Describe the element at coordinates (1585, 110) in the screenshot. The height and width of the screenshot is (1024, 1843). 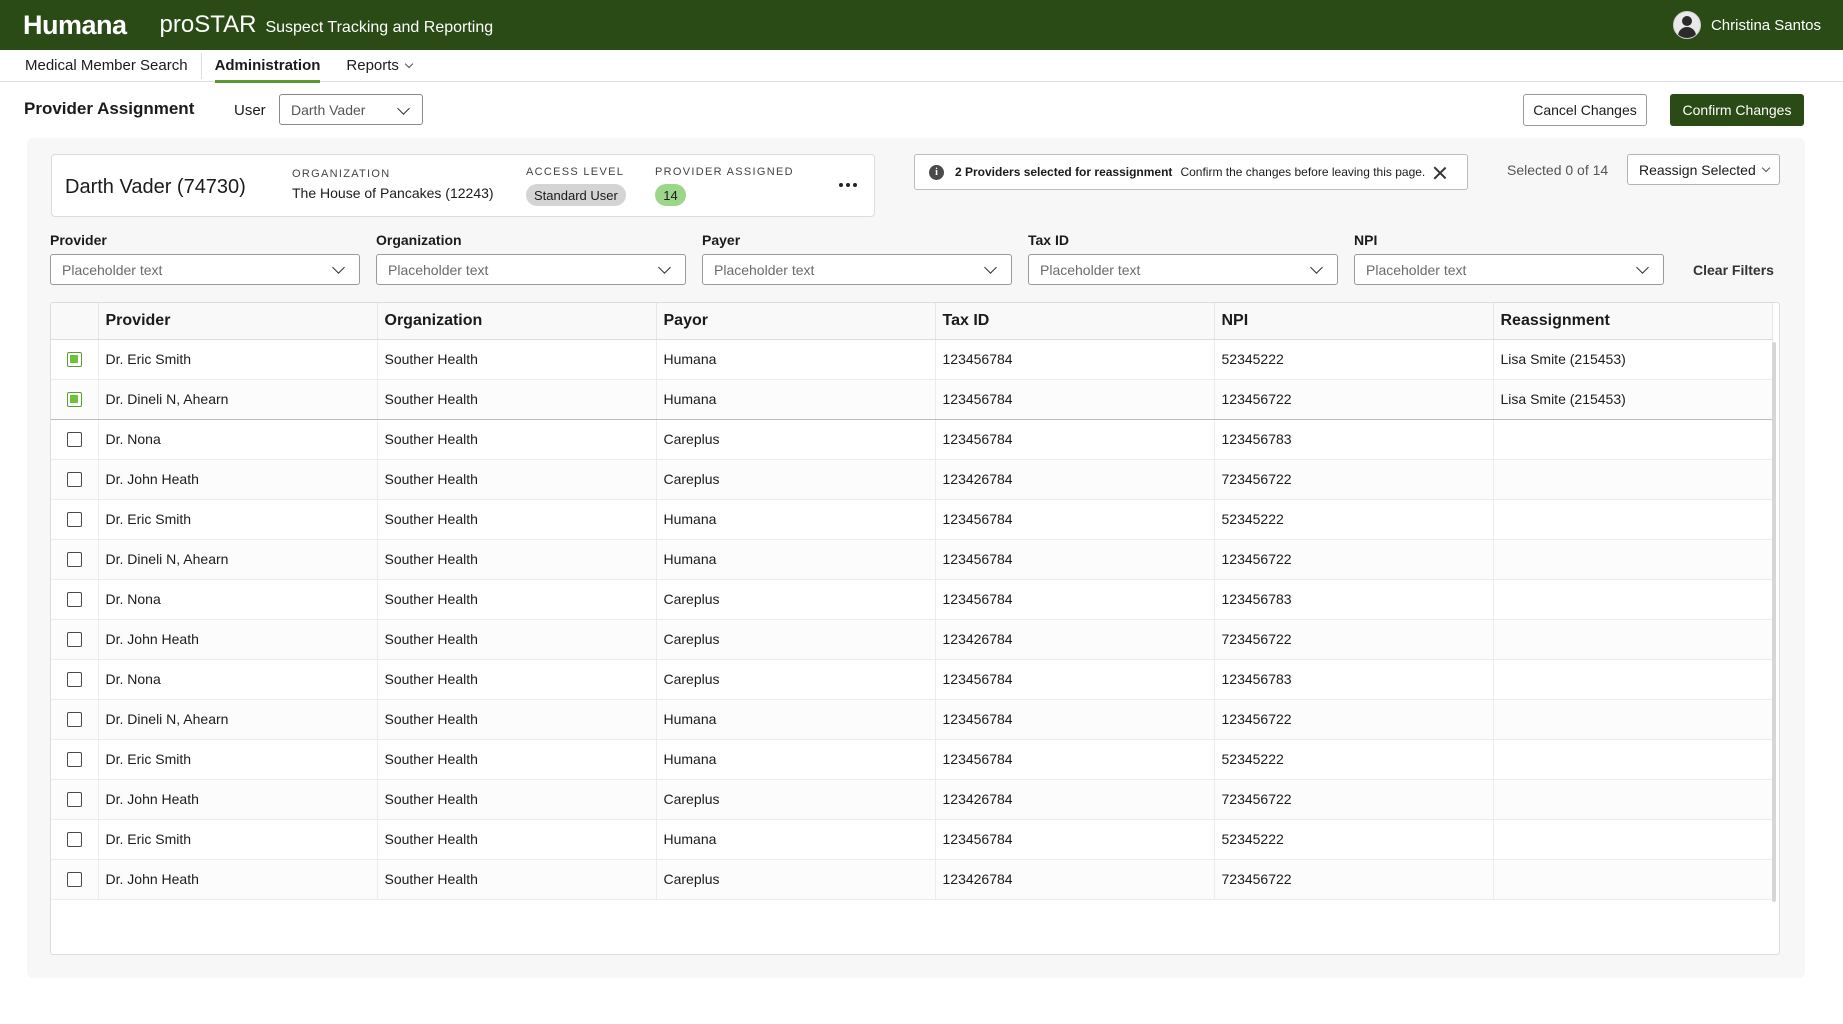
I see `cancel-changes-button: Cancel Changes` at that location.